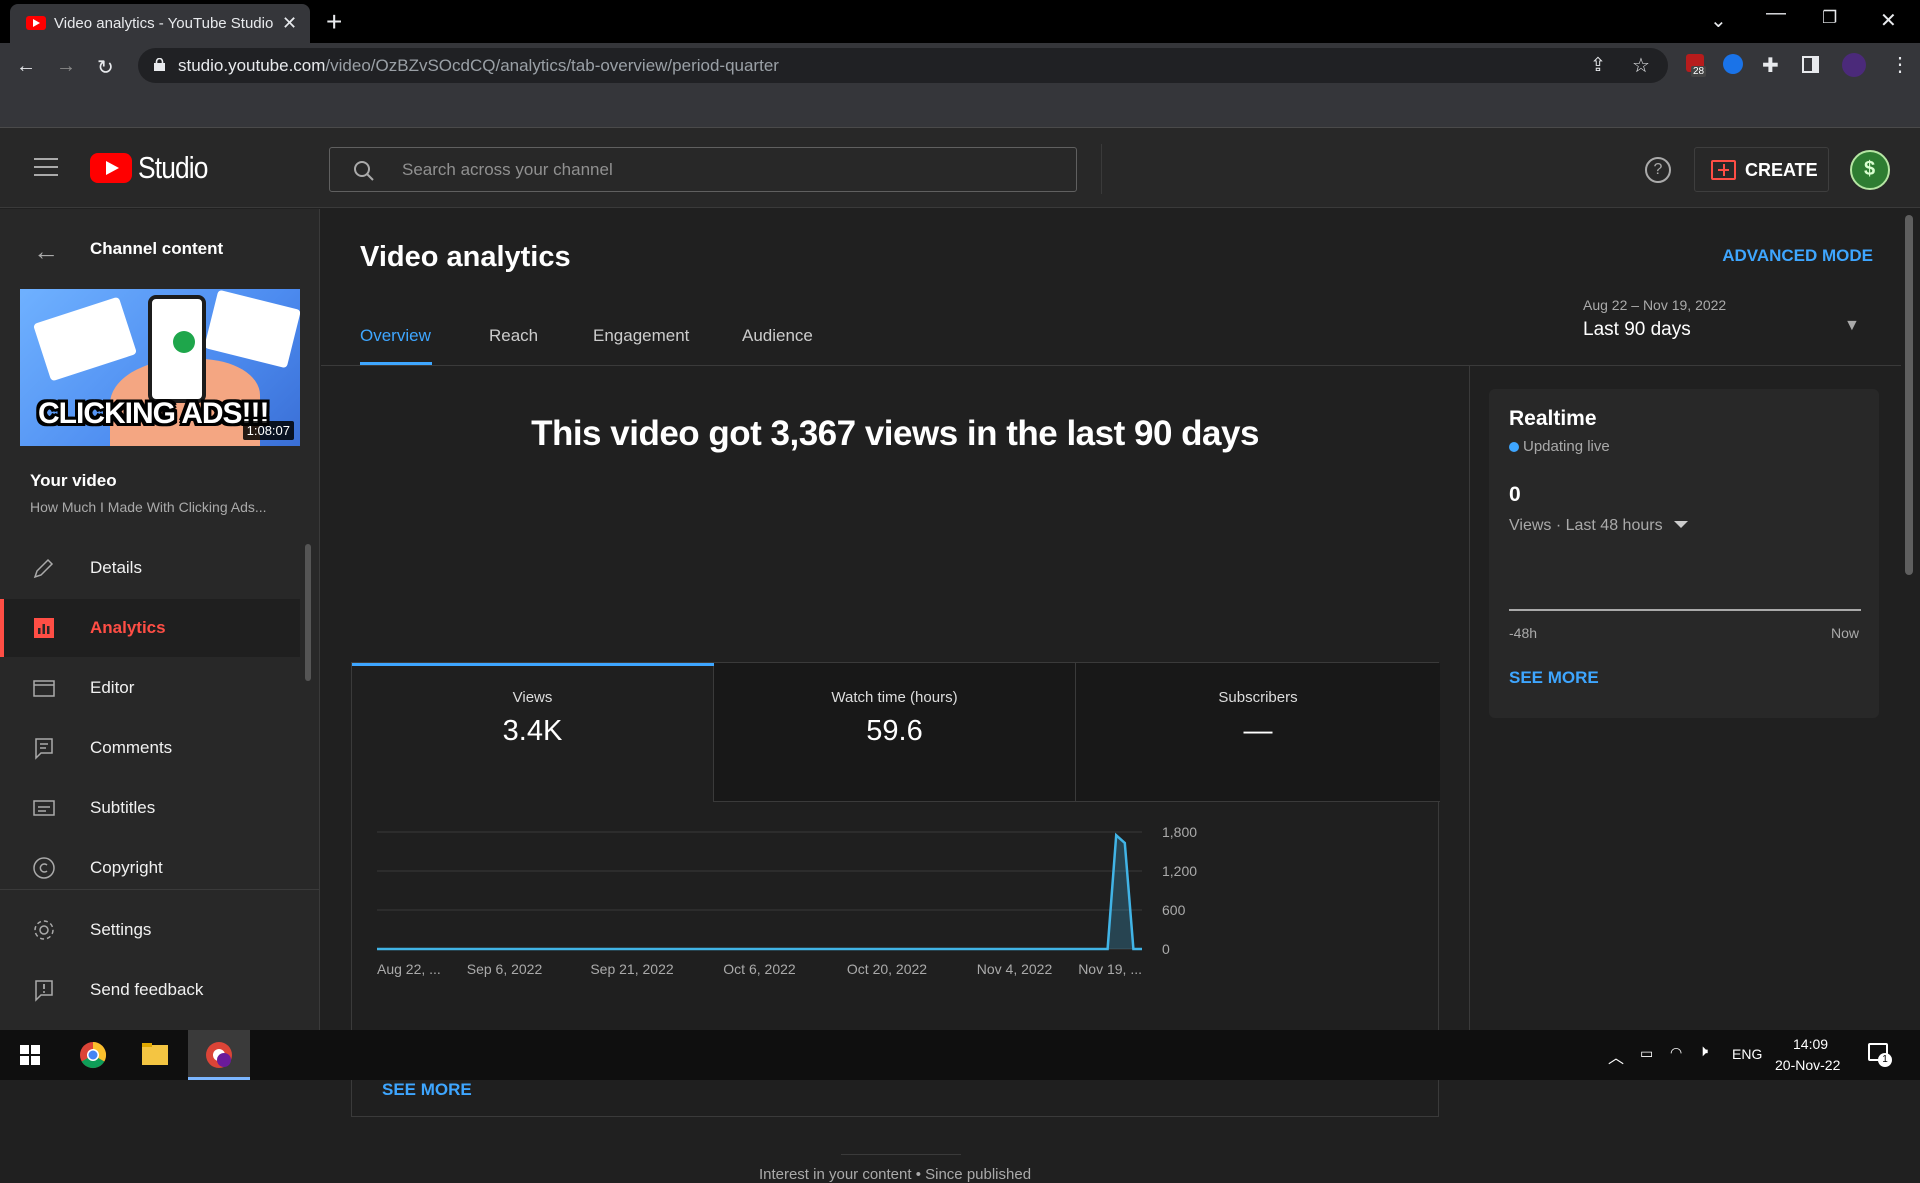 The height and width of the screenshot is (1183, 1920). I want to click on bookmark-star-icon: ☆, so click(1641, 65).